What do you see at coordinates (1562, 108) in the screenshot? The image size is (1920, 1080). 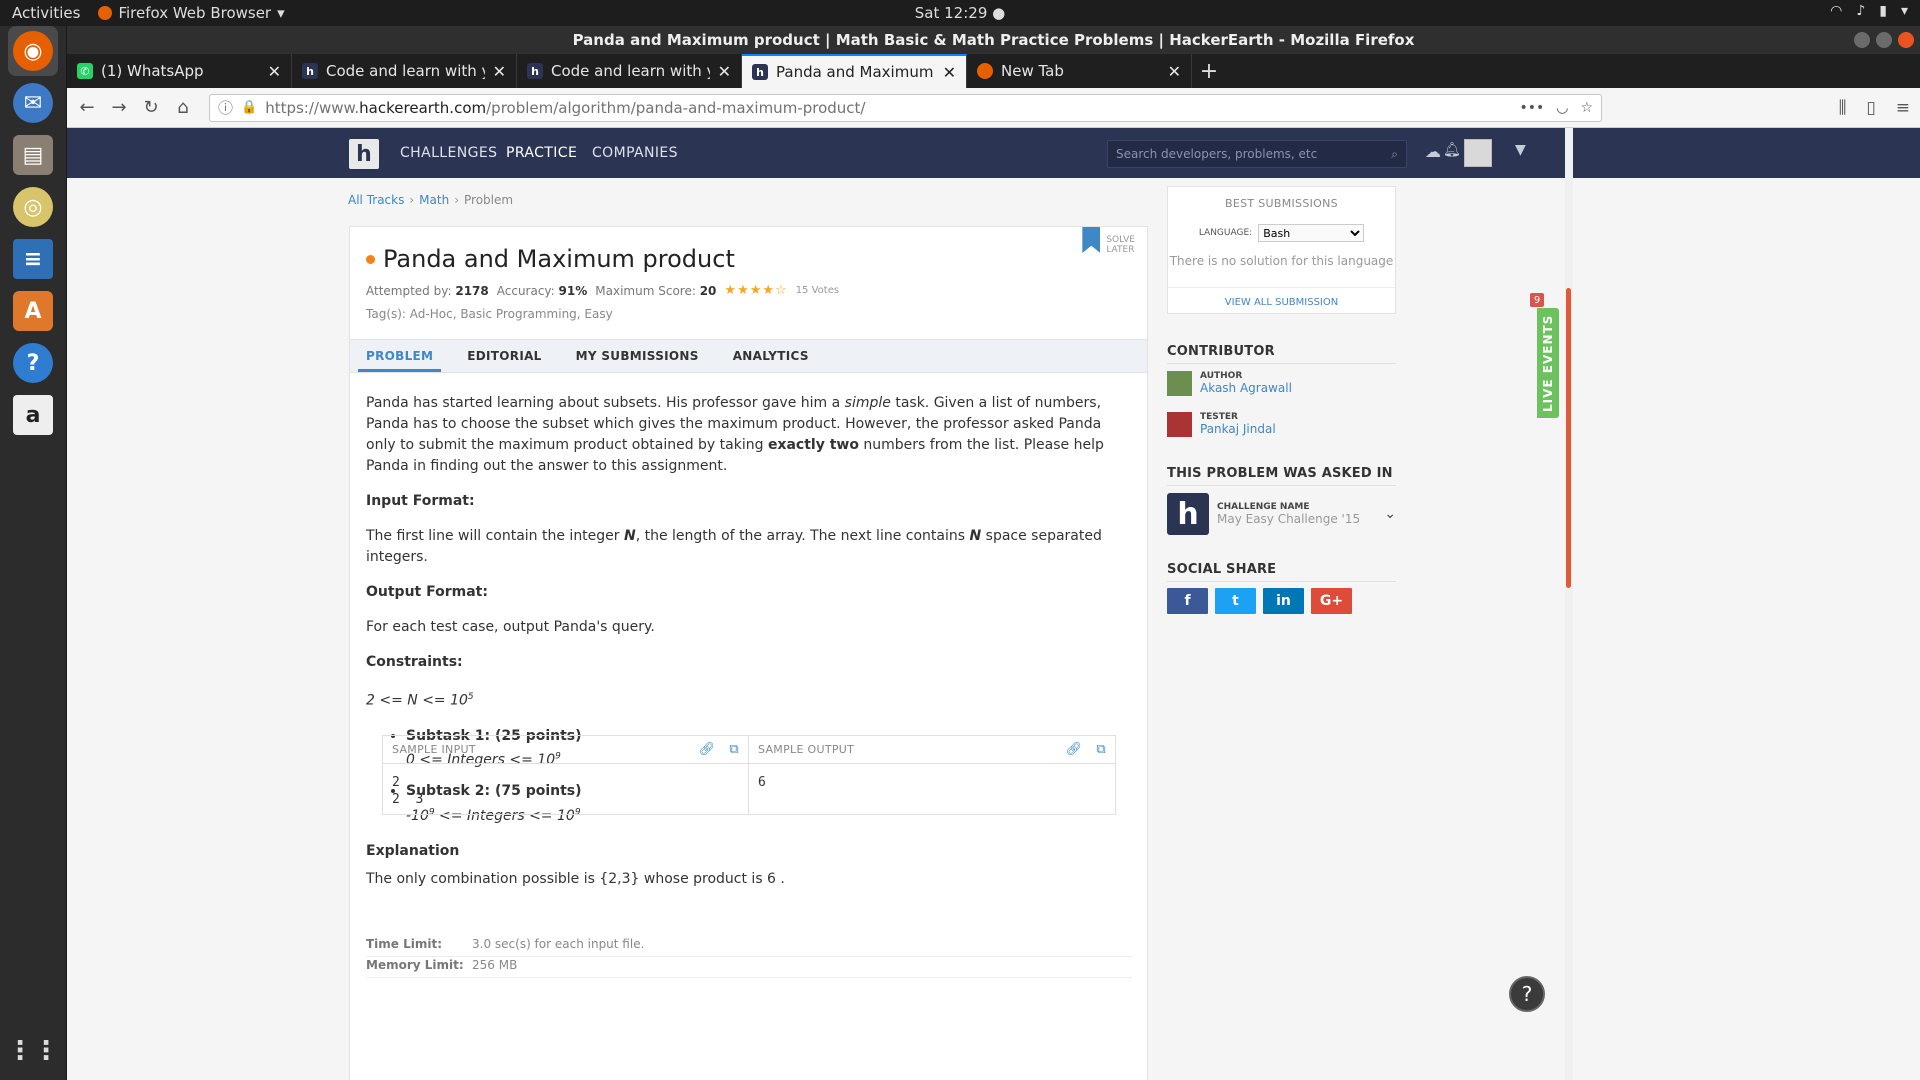 I see `pocket-icon: ◡` at bounding box center [1562, 108].